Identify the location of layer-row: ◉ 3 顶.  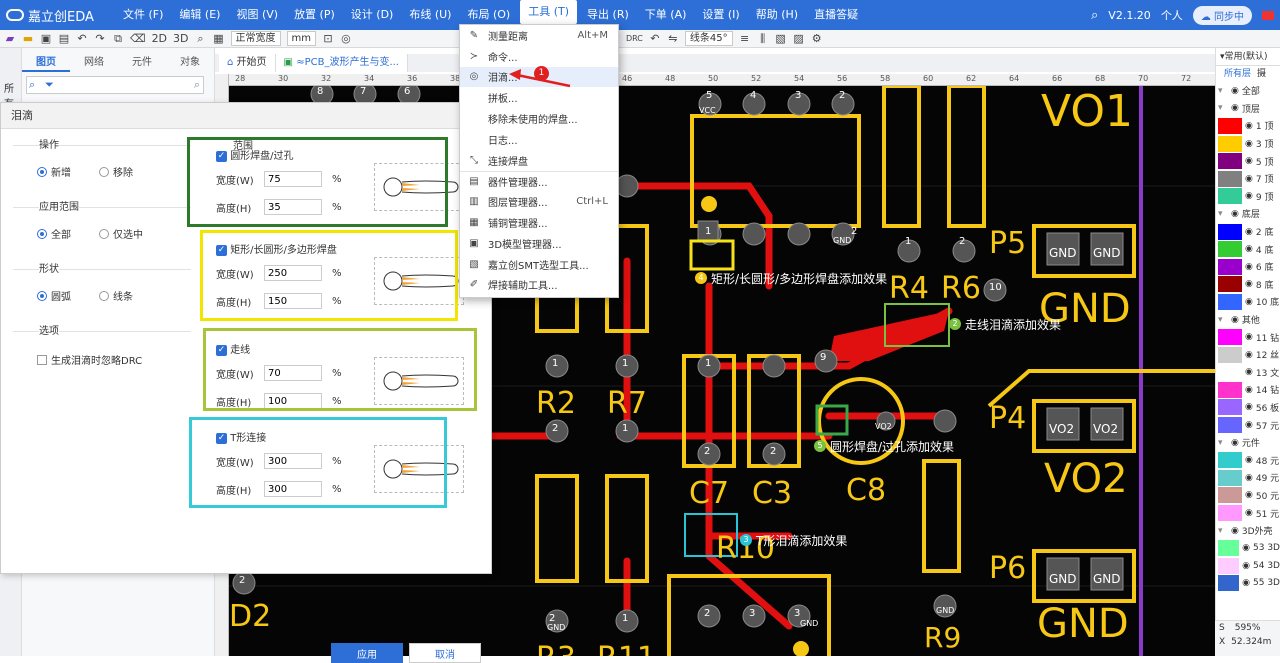
(1248, 144).